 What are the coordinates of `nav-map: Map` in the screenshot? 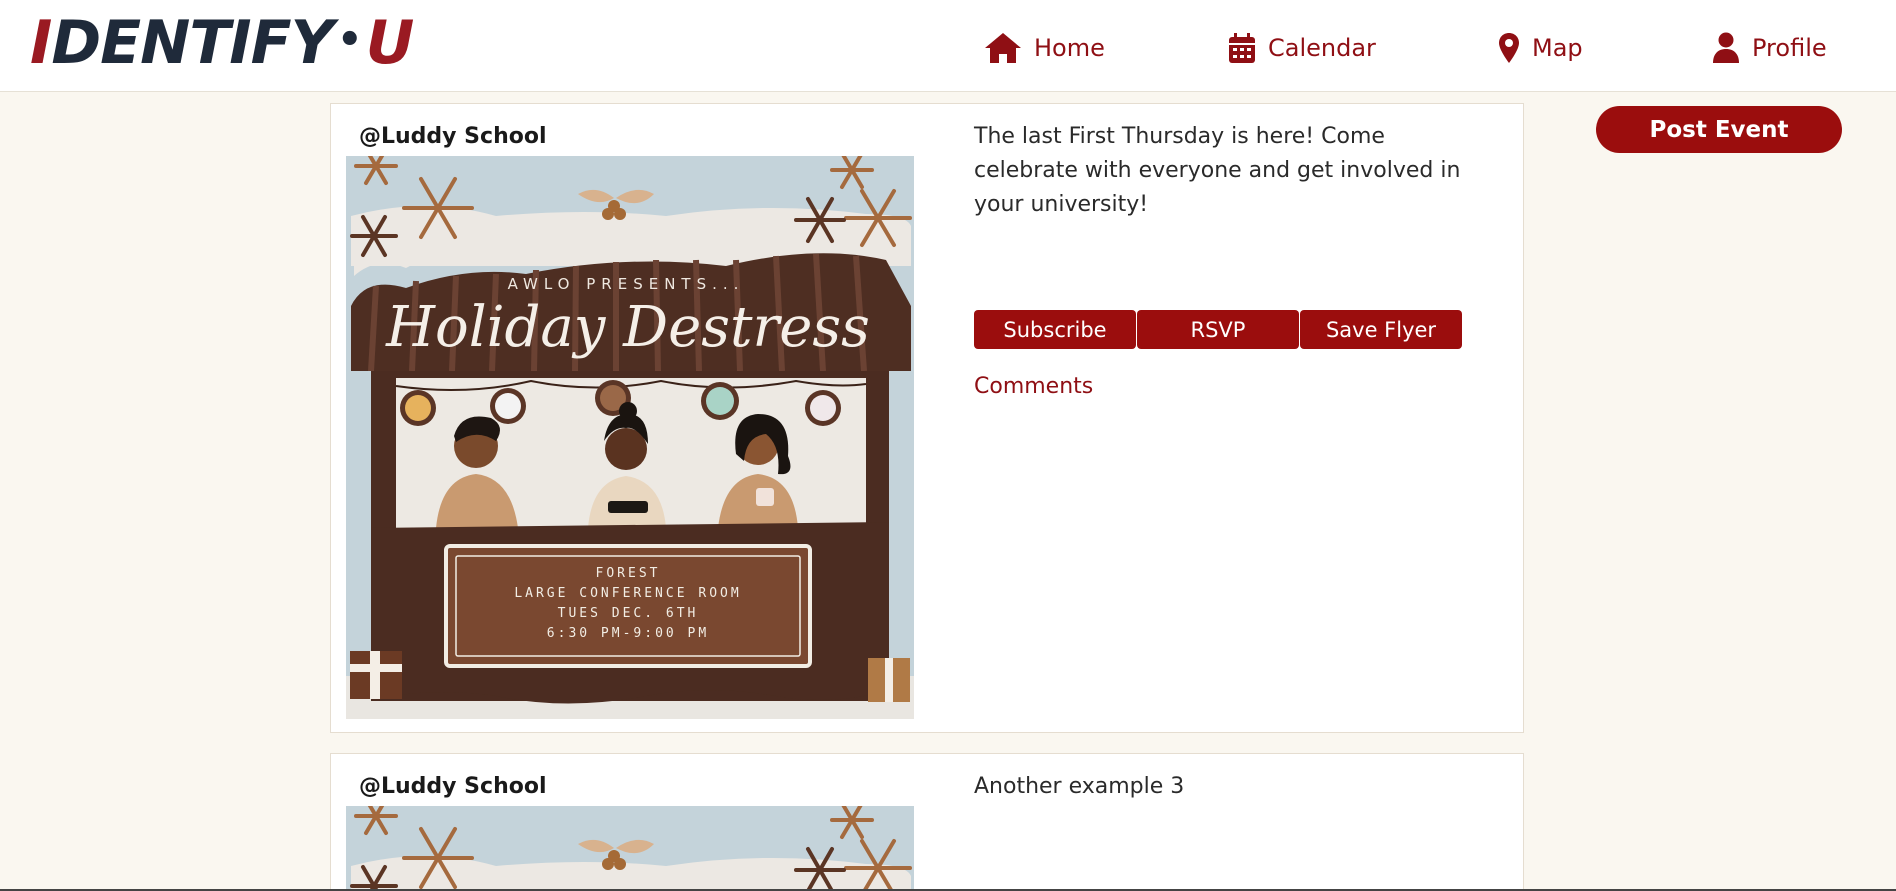 It's located at (1540, 48).